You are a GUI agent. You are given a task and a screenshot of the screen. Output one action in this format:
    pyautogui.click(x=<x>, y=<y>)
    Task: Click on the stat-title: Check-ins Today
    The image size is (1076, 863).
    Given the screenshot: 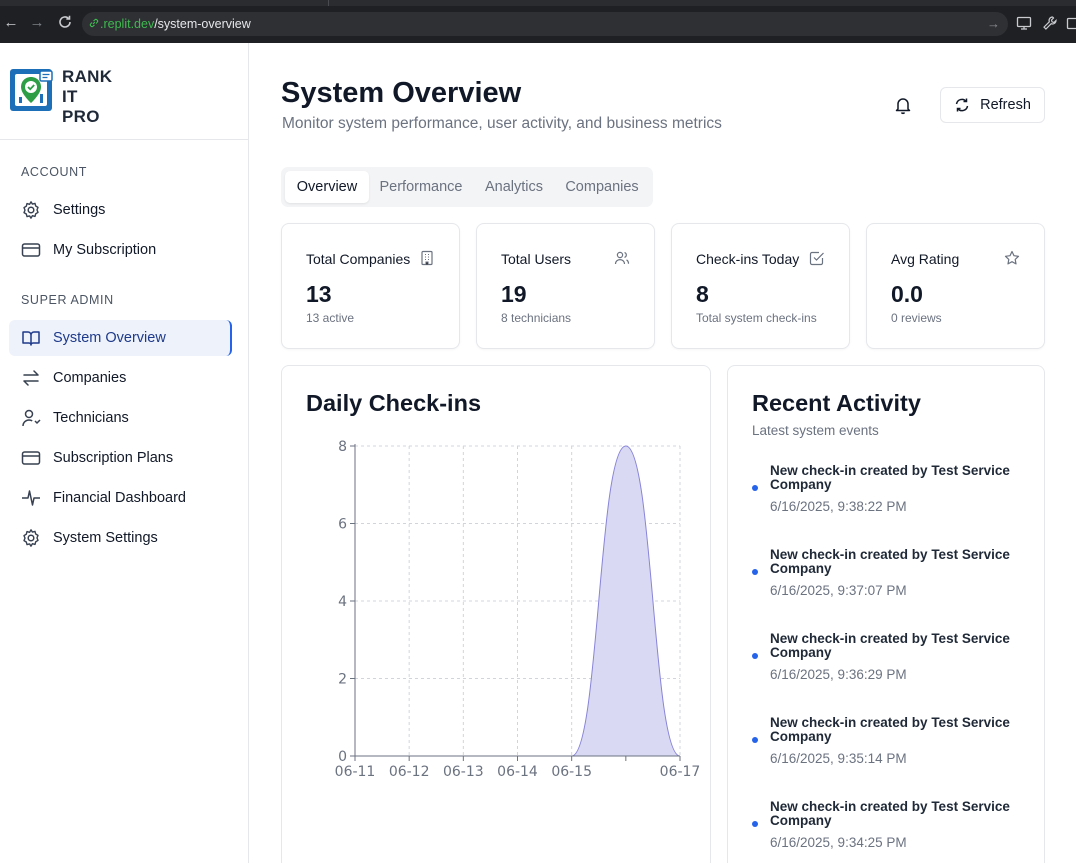 What is the action you would take?
    pyautogui.click(x=748, y=259)
    